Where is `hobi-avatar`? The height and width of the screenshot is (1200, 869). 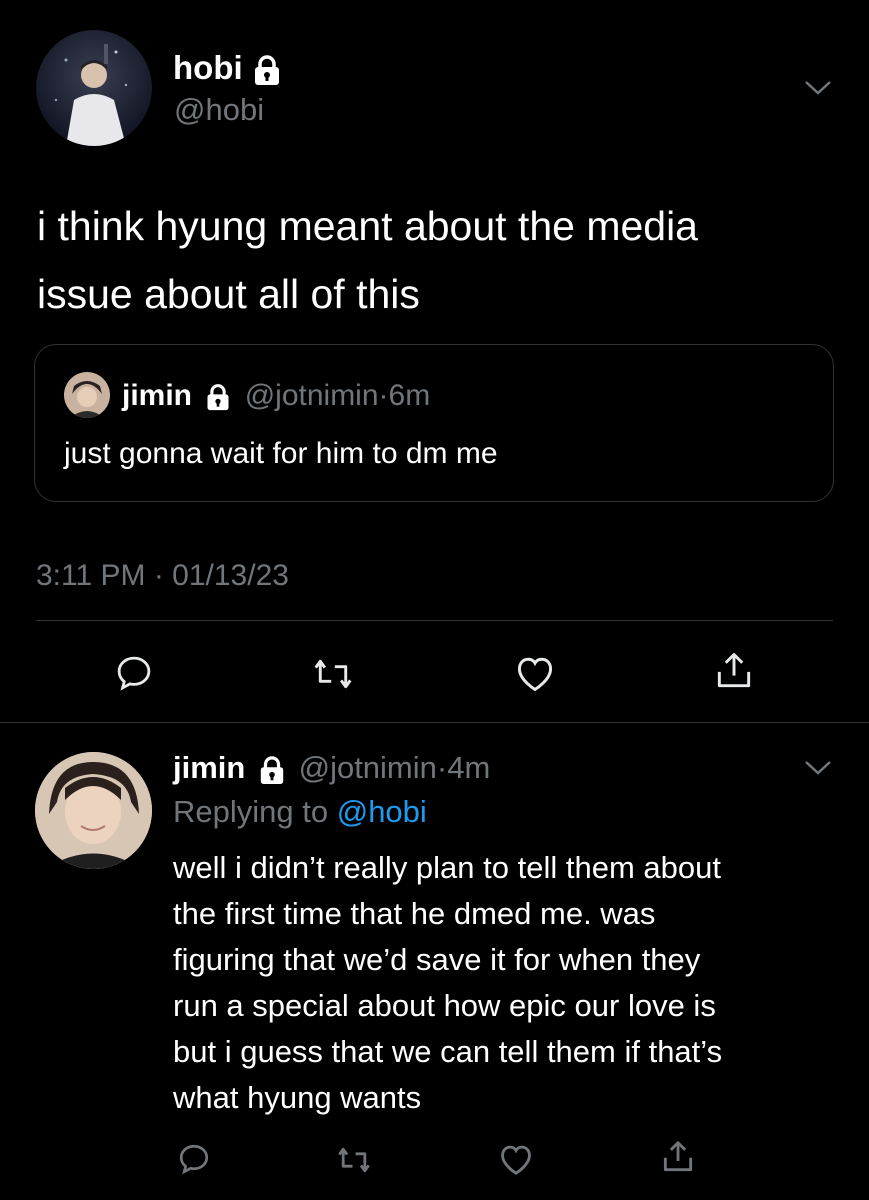 hobi-avatar is located at coordinates (94, 88).